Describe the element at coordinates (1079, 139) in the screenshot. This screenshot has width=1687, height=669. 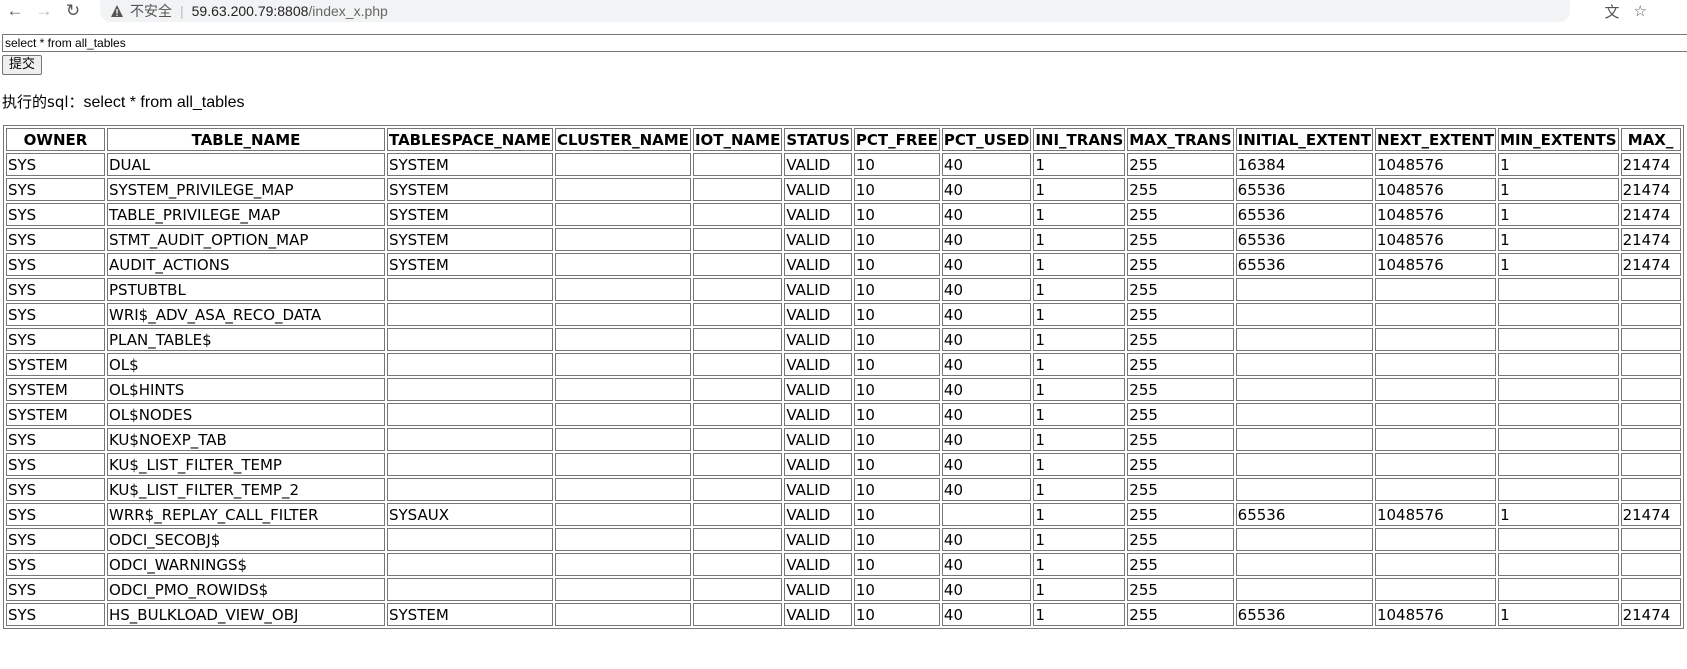
I see `column-header: INI_TRANS` at that location.